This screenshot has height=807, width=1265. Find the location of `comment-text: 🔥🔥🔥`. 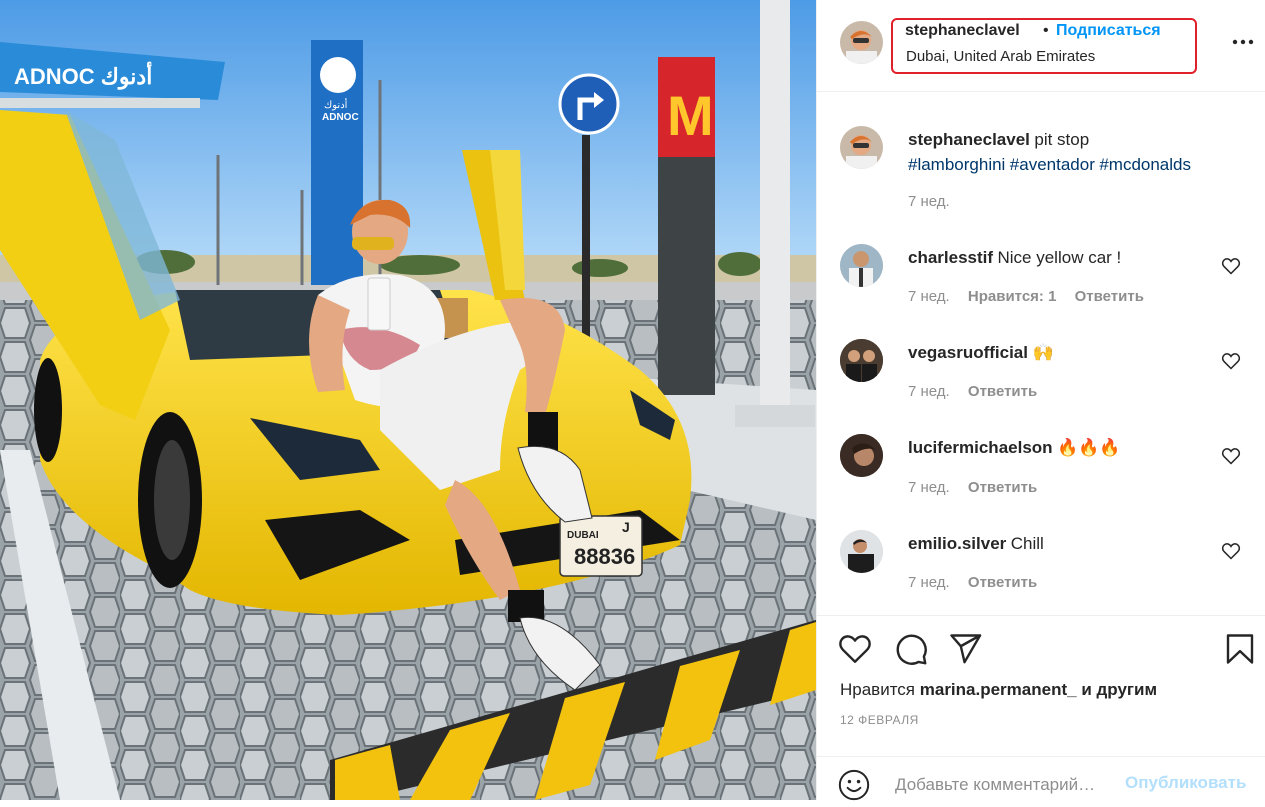

comment-text: 🔥🔥🔥 is located at coordinates (1089, 447).